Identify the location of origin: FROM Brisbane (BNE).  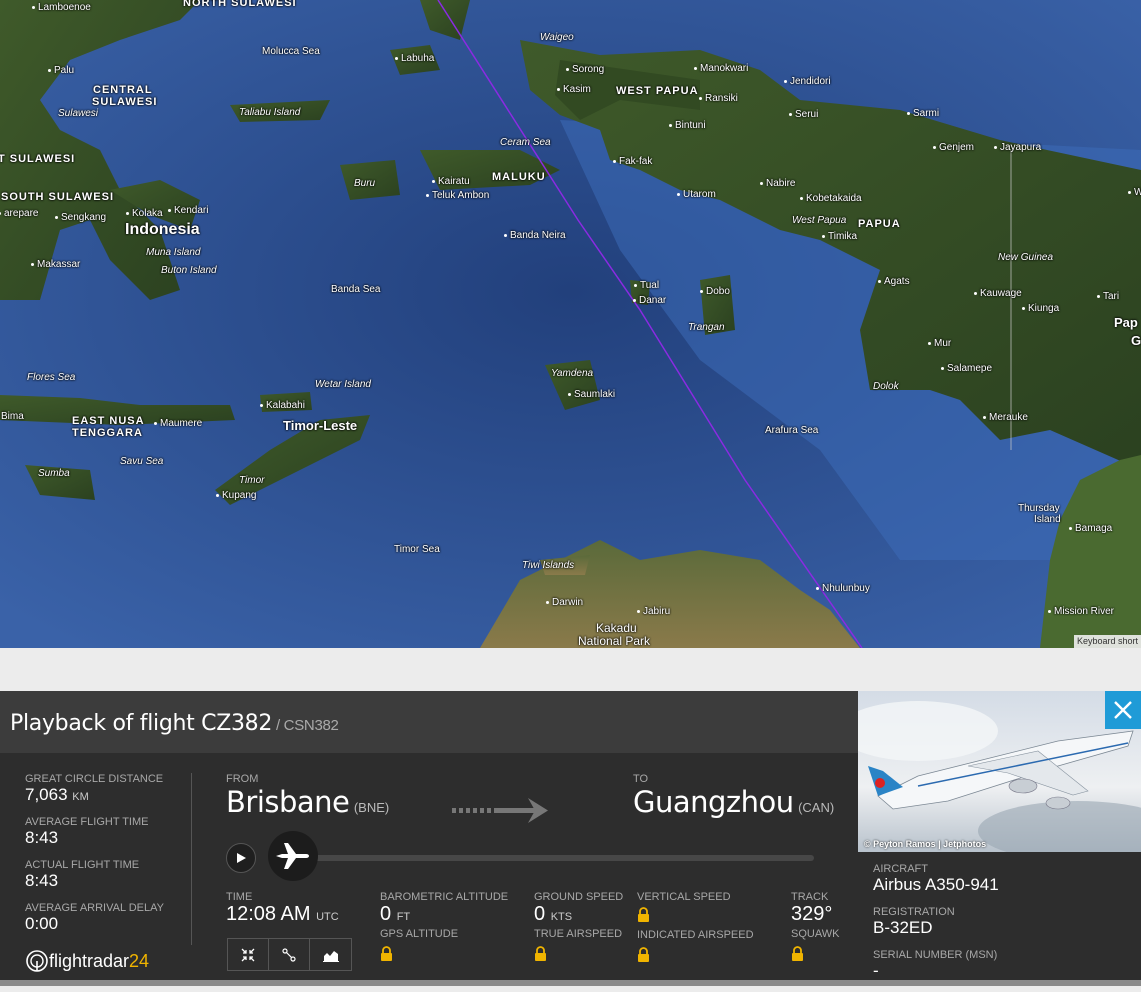
(307, 796).